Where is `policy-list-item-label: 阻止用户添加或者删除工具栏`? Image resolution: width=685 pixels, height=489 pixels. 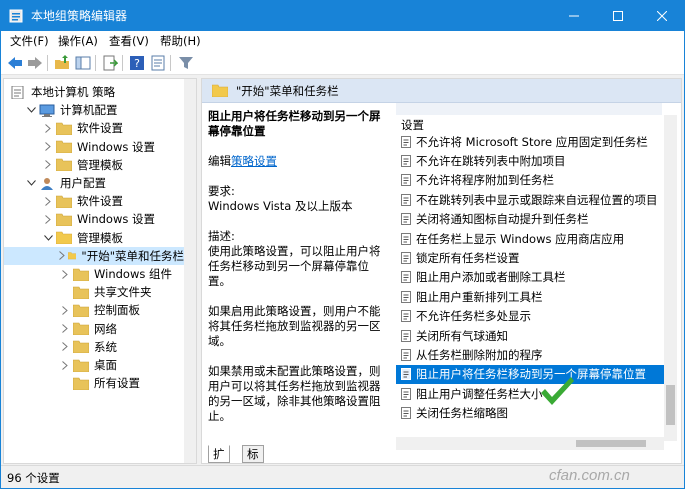 policy-list-item-label: 阻止用户添加或者删除工具栏 is located at coordinates (491, 277).